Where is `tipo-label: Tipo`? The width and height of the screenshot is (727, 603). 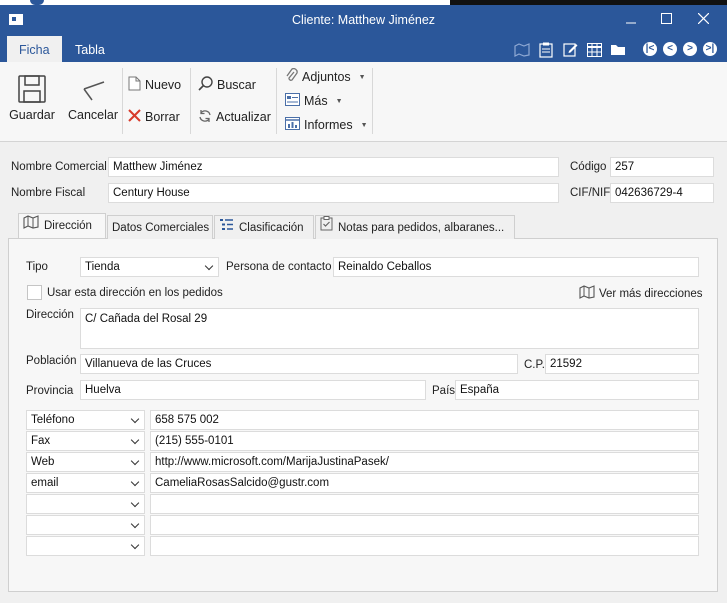 tipo-label: Tipo is located at coordinates (37, 267).